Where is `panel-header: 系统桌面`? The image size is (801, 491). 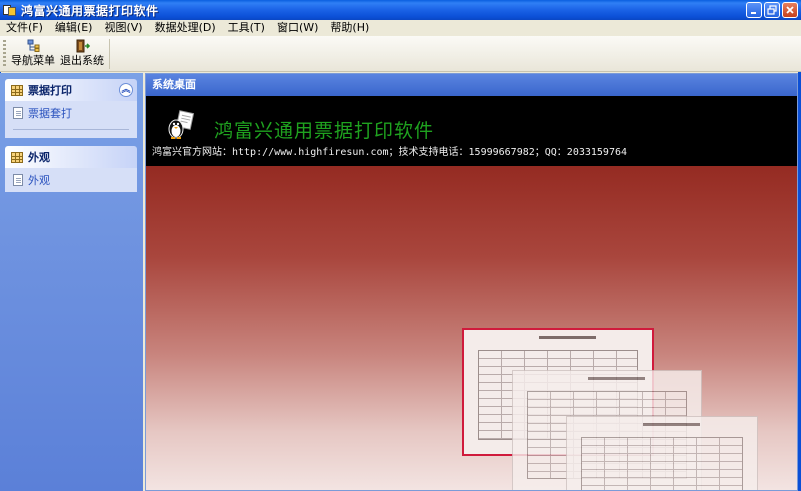
panel-header: 系统桌面 is located at coordinates (471, 85).